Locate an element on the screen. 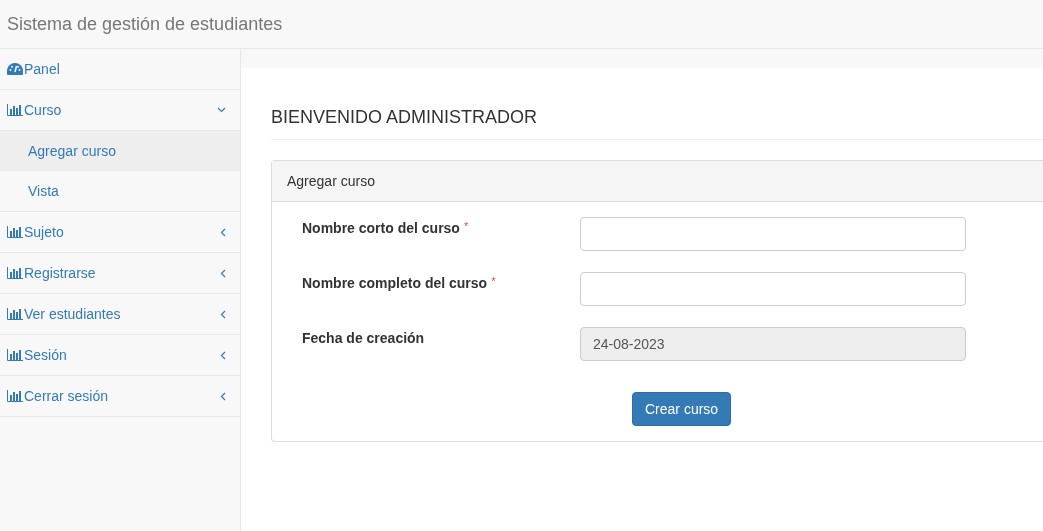 This screenshot has width=1043, height=531. field-label: Nombre completo del curso is located at coordinates (395, 283).